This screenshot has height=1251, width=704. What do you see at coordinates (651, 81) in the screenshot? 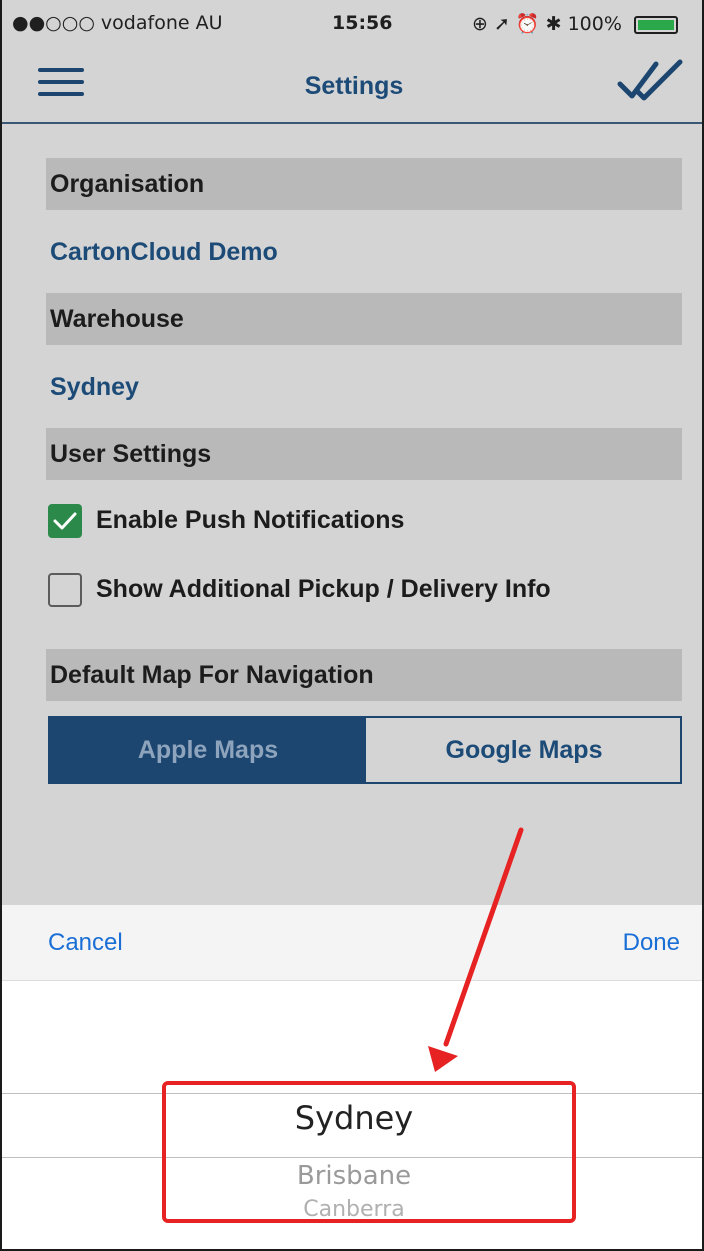
I see `double-check-icon` at bounding box center [651, 81].